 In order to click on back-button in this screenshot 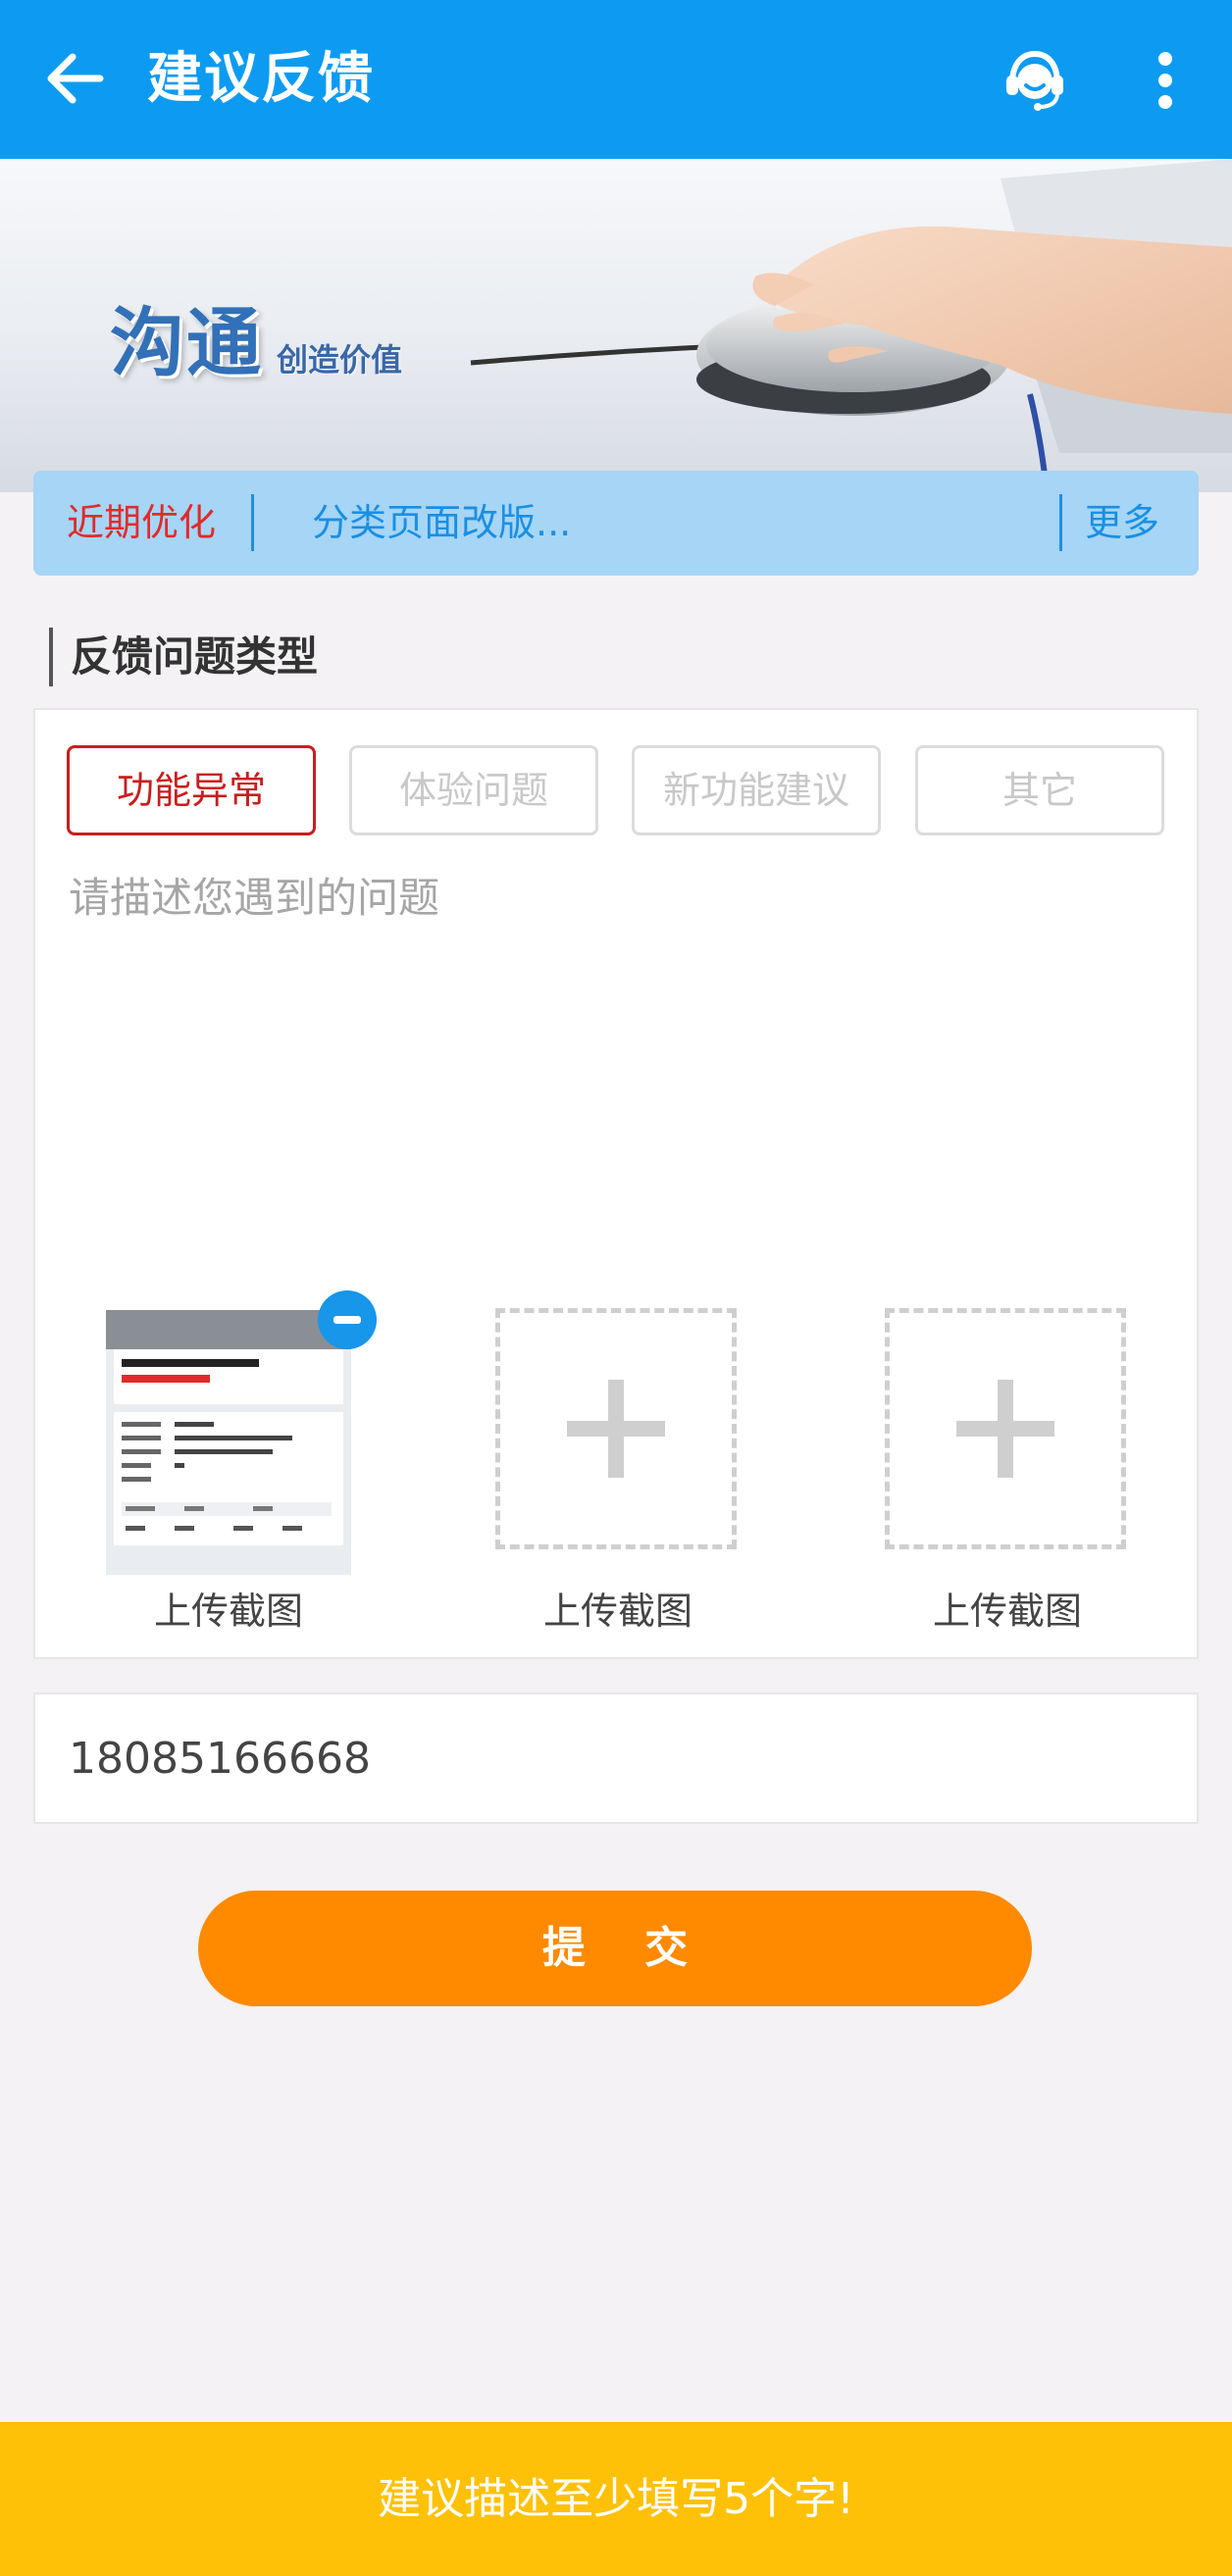, I will do `click(74, 79)`.